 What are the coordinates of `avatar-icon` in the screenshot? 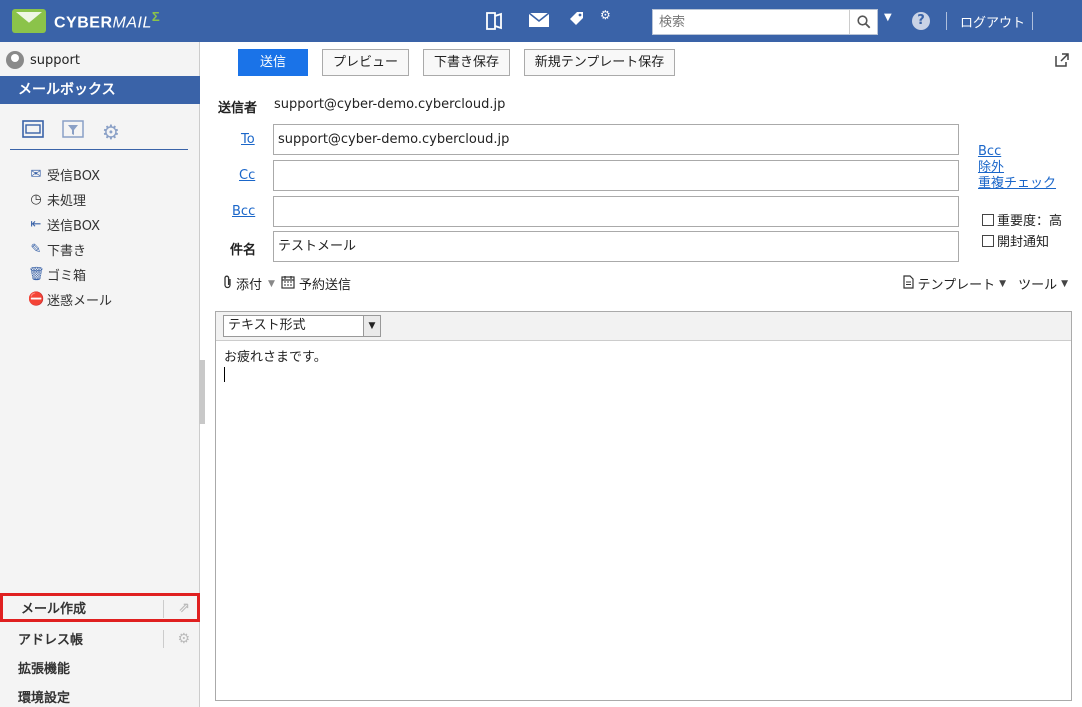 It's located at (15, 60).